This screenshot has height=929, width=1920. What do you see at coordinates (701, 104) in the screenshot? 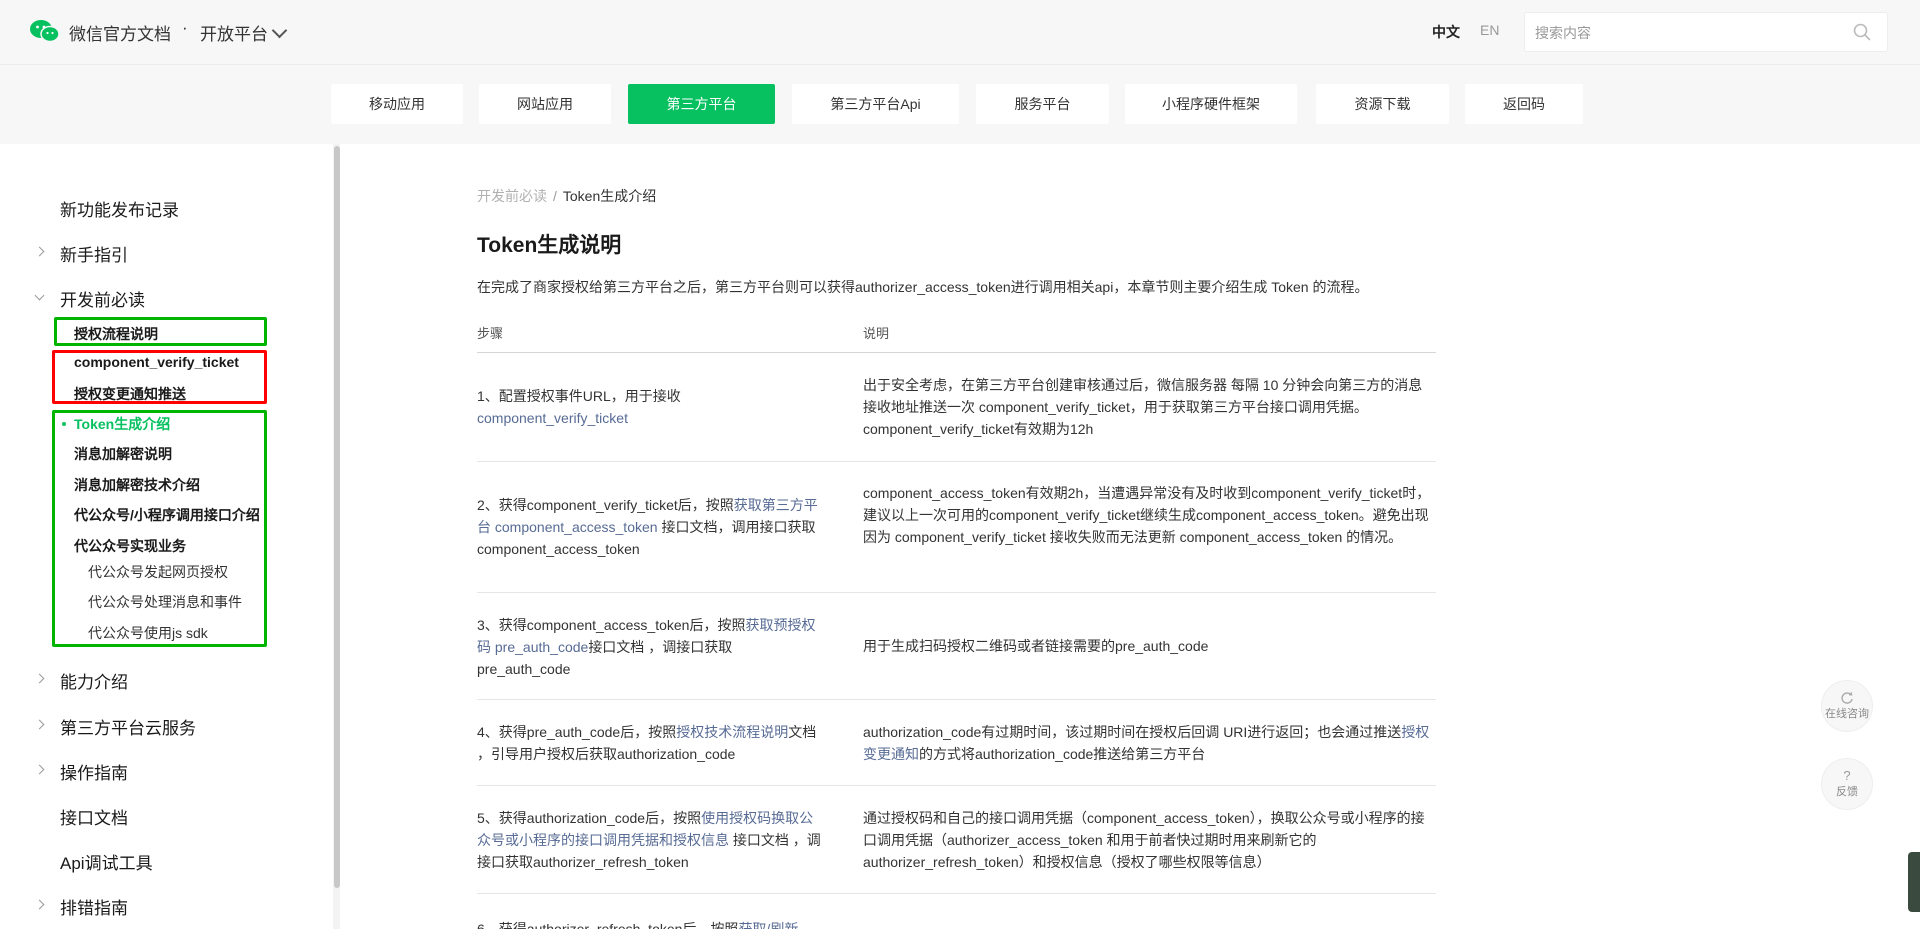
I see `tab-third-party-platform: 第三方平台` at bounding box center [701, 104].